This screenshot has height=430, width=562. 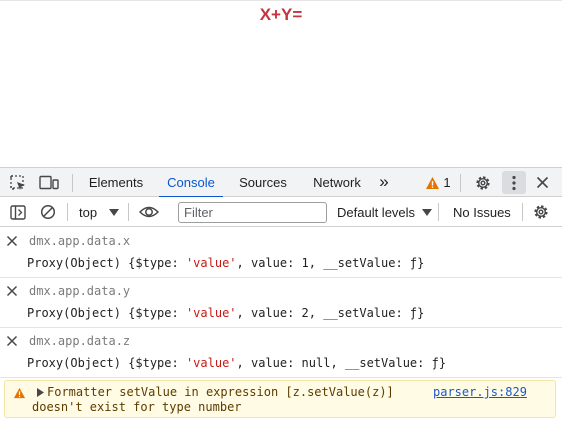 What do you see at coordinates (116, 182) in the screenshot?
I see `tab-elements: Elements` at bounding box center [116, 182].